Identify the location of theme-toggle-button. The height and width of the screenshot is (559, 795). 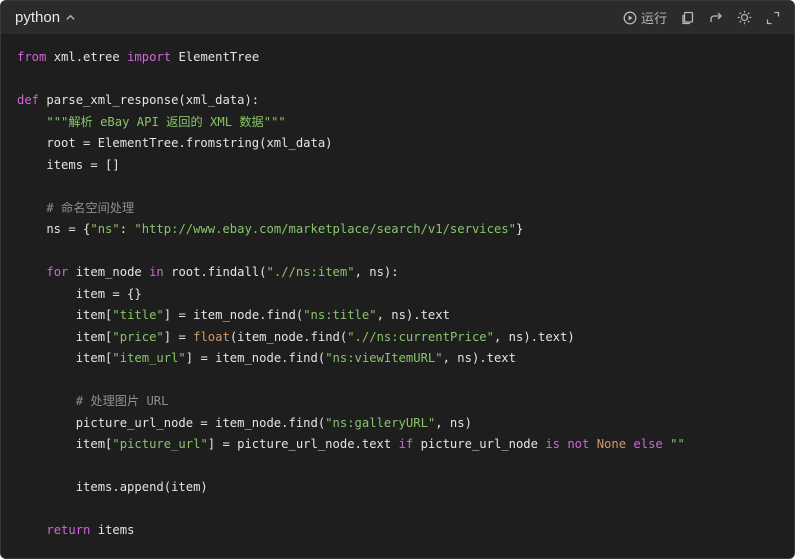
(744, 17).